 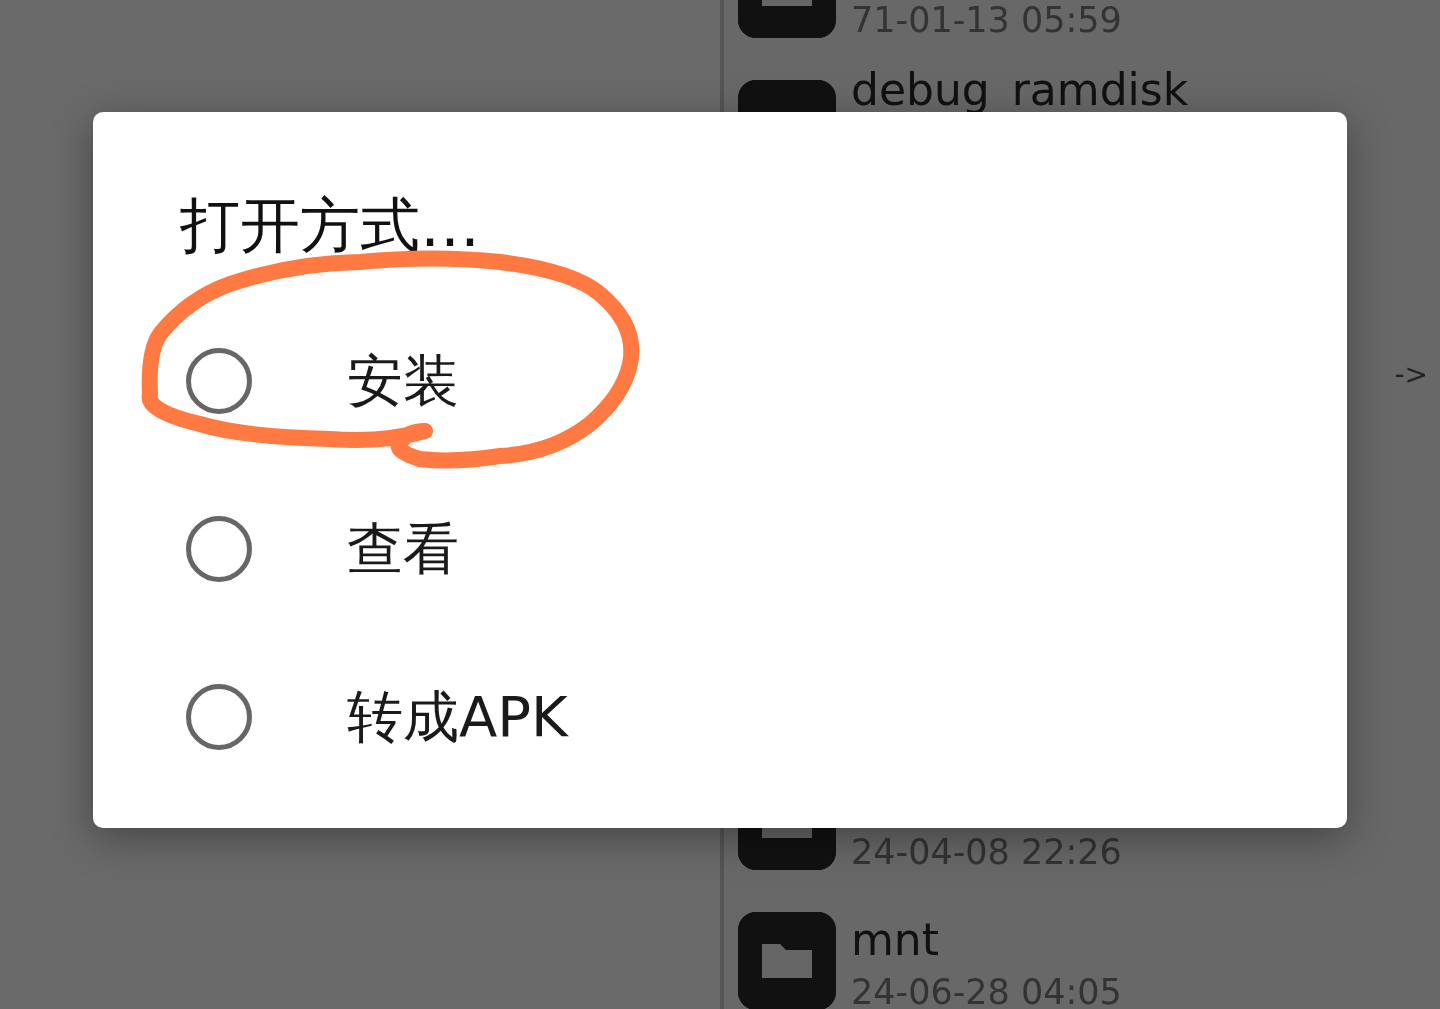 What do you see at coordinates (403, 381) in the screenshot?
I see `option-label: 安装` at bounding box center [403, 381].